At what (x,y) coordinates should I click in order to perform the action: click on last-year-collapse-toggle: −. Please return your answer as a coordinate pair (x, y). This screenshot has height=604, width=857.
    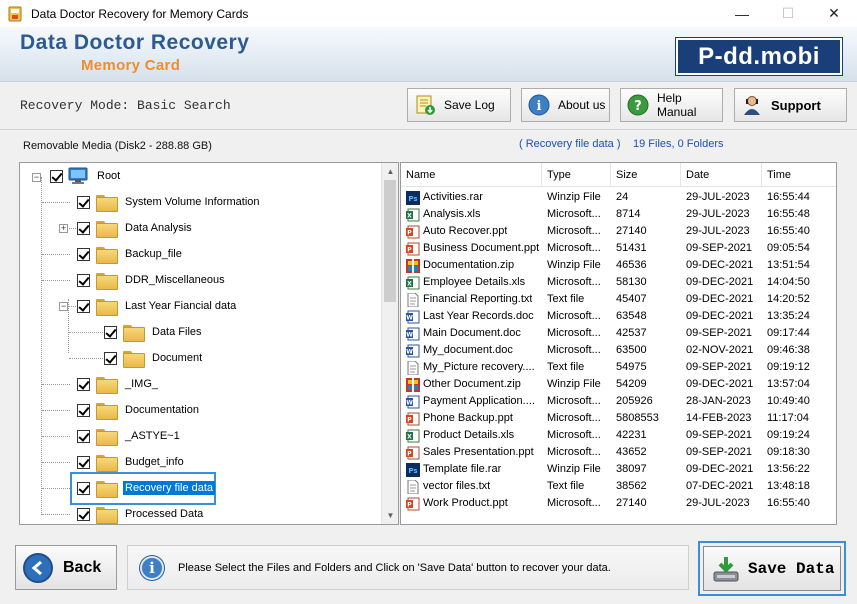
    Looking at the image, I should click on (63, 306).